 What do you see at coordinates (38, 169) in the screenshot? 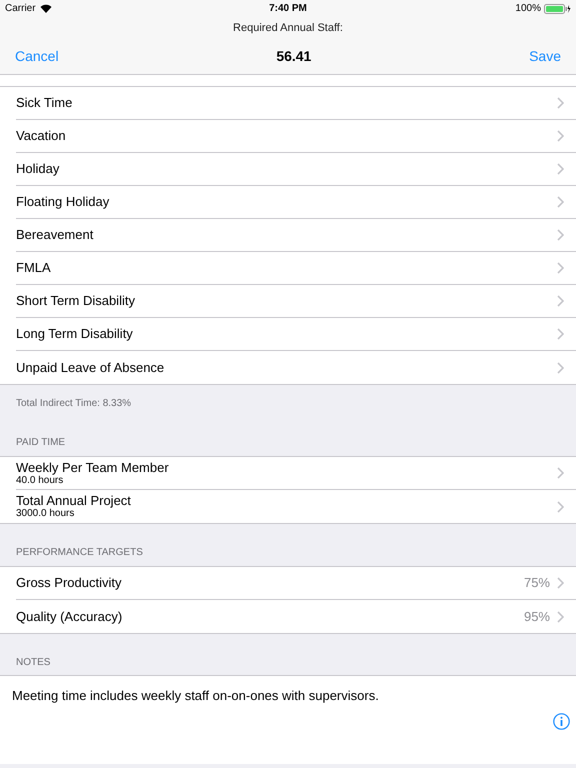
I see `row-label: Holiday` at bounding box center [38, 169].